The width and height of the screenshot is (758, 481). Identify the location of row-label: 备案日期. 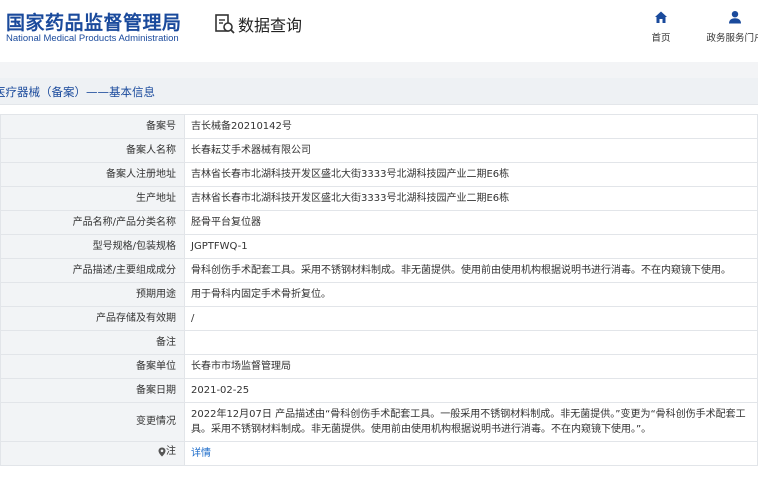
(92, 390).